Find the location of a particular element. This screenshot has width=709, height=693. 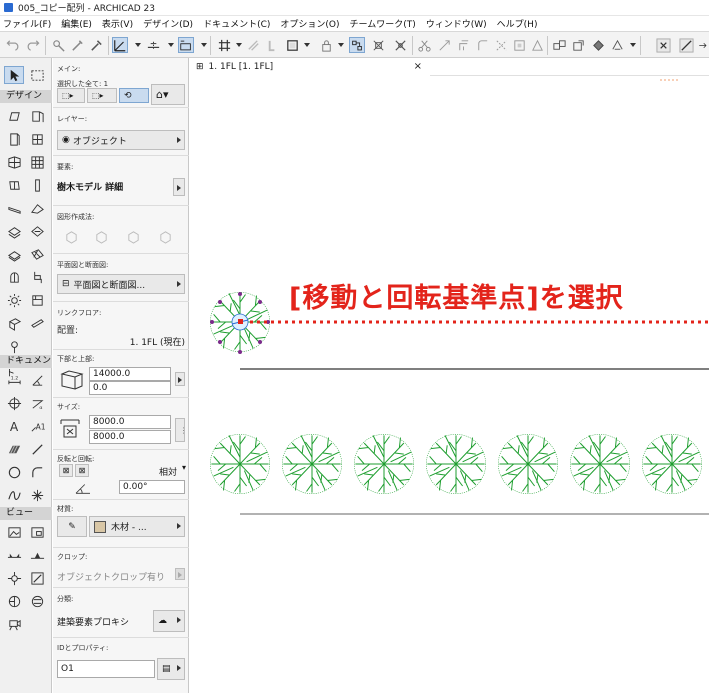

palette-section-document: ドキュメント is located at coordinates (26, 367).